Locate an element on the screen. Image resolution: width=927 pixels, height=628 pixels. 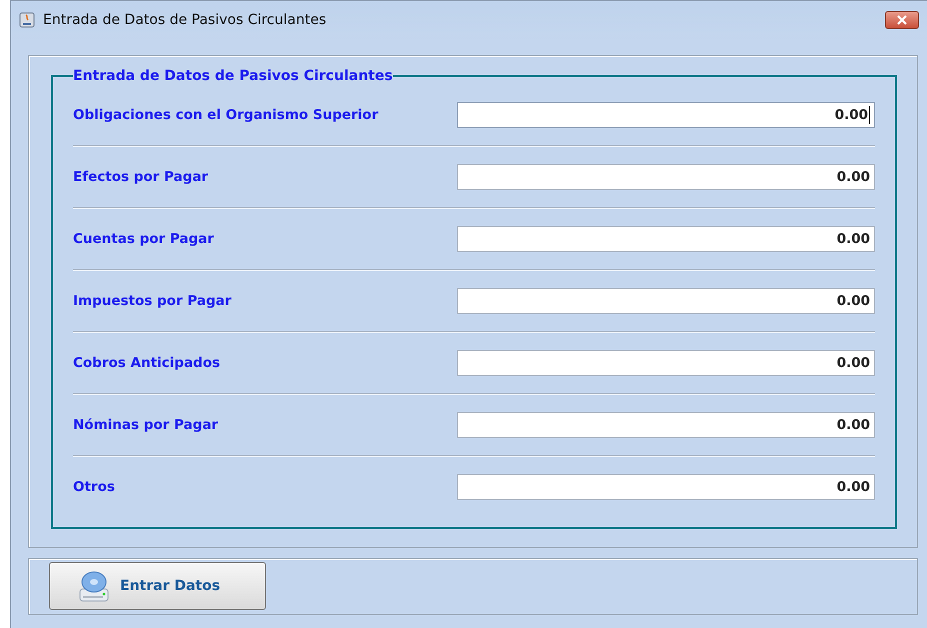
field-label: Efectos por Pagar is located at coordinates (140, 176).